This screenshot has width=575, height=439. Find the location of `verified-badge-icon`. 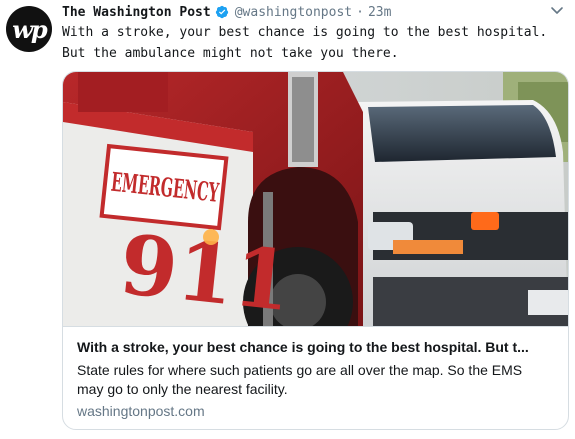

verified-badge-icon is located at coordinates (221, 12).